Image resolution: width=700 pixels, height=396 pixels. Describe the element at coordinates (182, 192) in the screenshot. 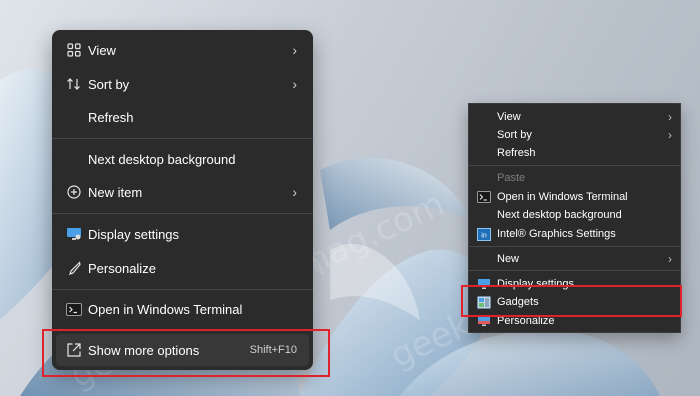

I see `menu-item-new-item: New item ›` at that location.